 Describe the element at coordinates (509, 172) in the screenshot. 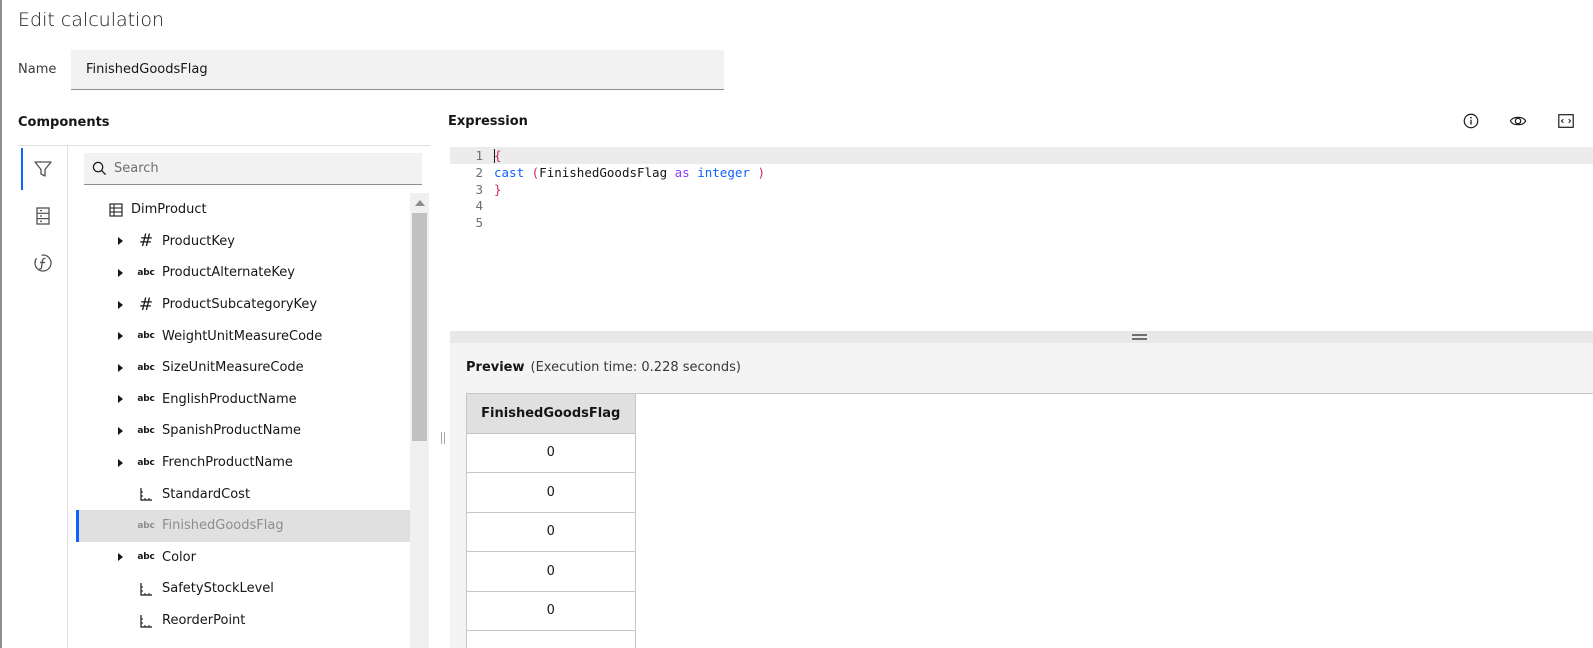

I see `code-token: cast` at that location.